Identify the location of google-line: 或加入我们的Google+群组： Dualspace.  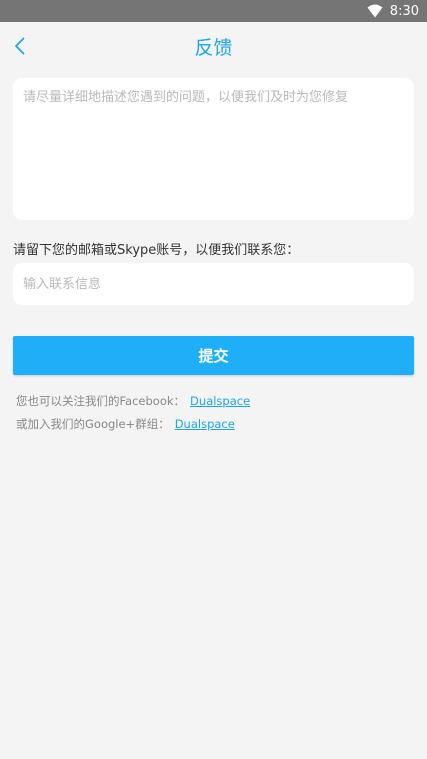
(125, 424).